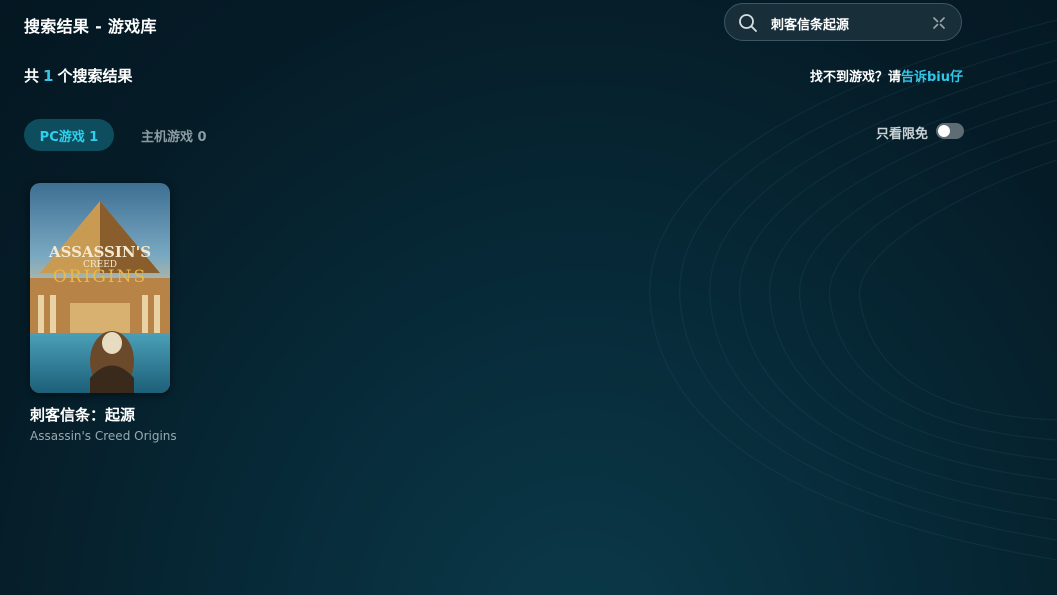 This screenshot has width=1057, height=595. What do you see at coordinates (99, 252) in the screenshot?
I see `cover-logo-line1: ASSASSIN'S` at bounding box center [99, 252].